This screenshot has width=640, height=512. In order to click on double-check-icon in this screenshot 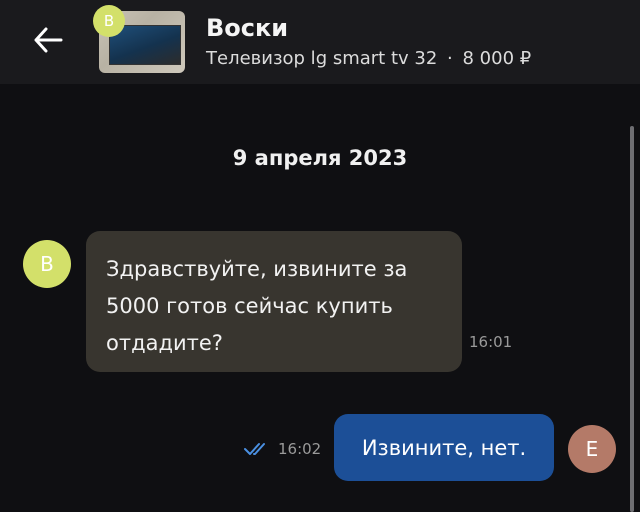, I will do `click(257, 449)`.